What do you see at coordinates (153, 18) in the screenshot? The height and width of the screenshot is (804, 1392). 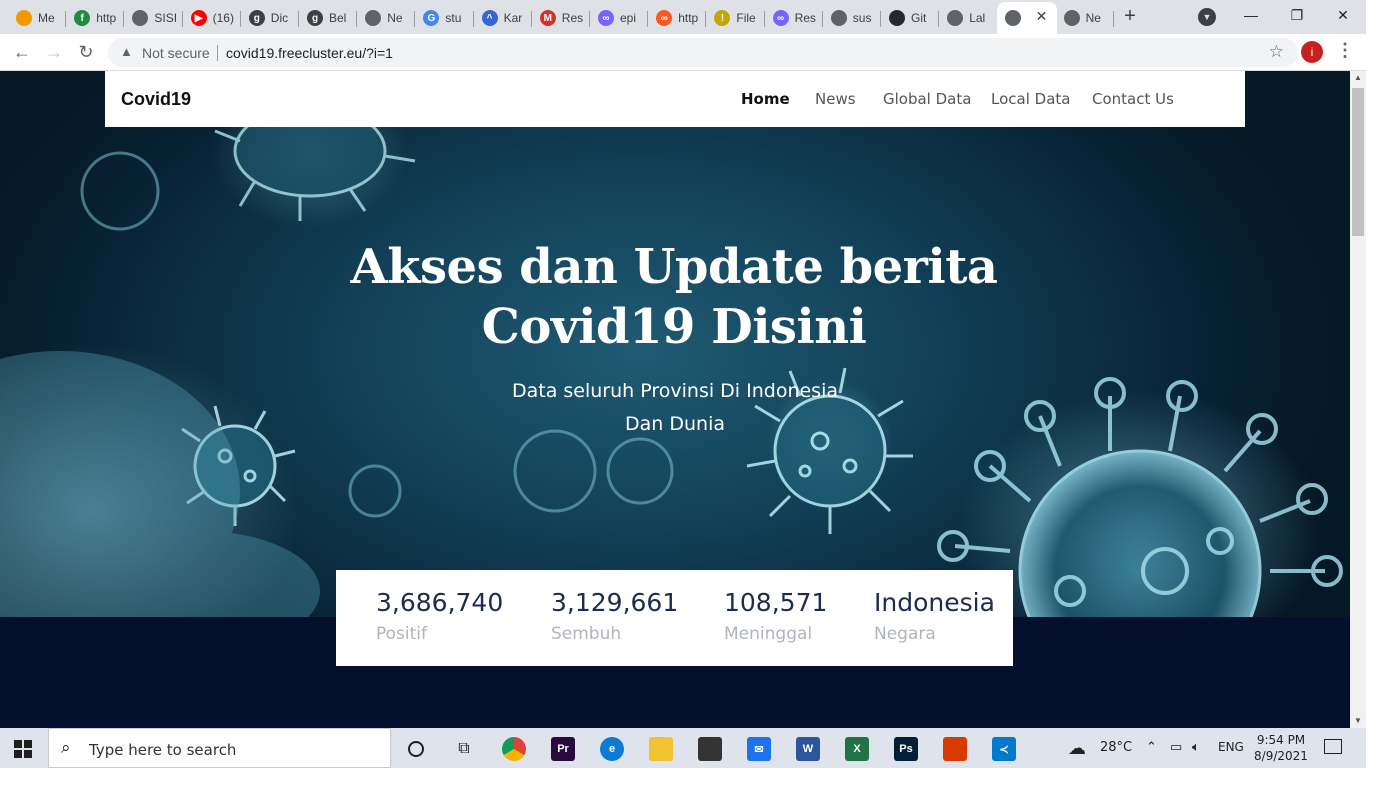 I see `browser-tab: SISI` at bounding box center [153, 18].